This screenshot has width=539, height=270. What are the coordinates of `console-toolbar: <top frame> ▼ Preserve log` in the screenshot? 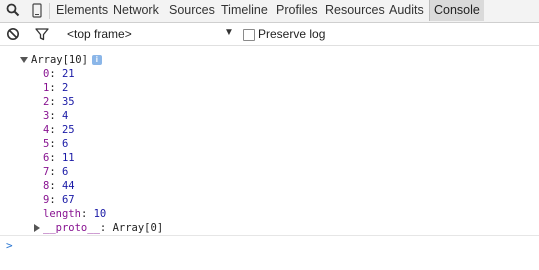 It's located at (269, 34).